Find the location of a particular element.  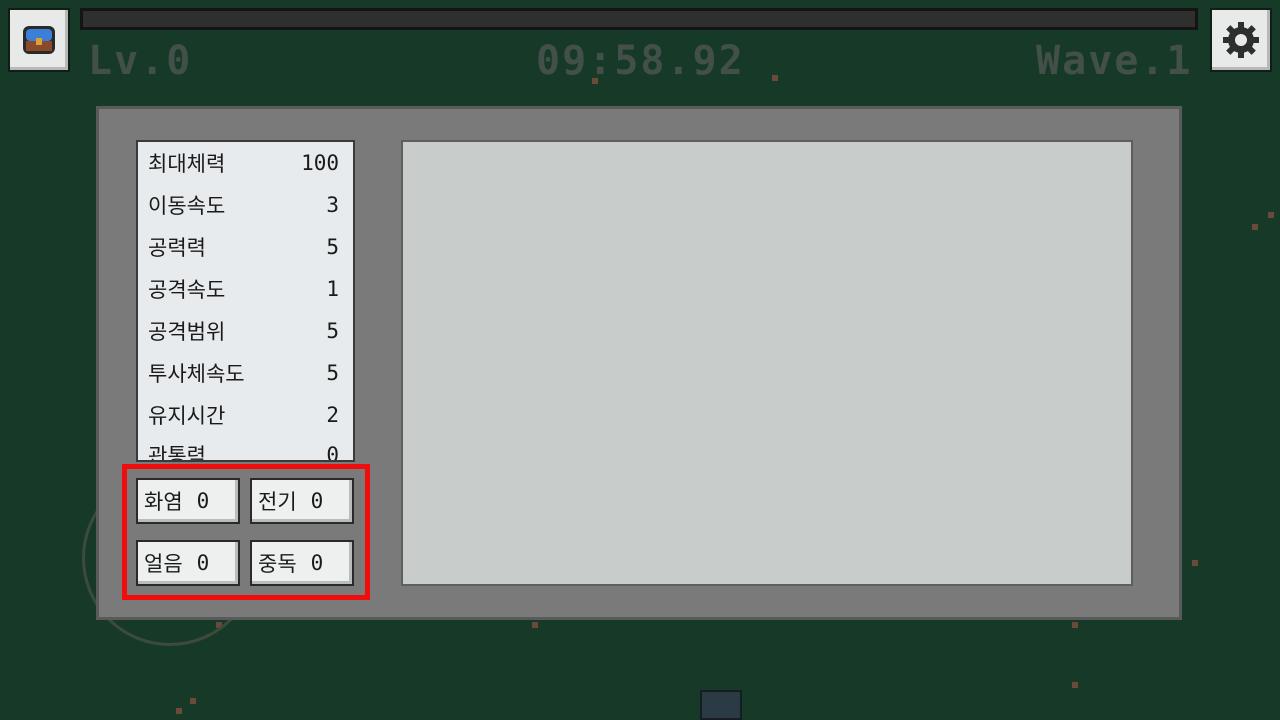

chest-icon is located at coordinates (39, 40).